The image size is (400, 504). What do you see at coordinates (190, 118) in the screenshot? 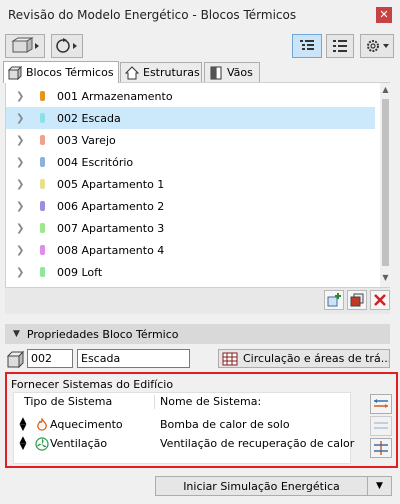
I see `list-item: ❯ 002 Escada` at bounding box center [190, 118].